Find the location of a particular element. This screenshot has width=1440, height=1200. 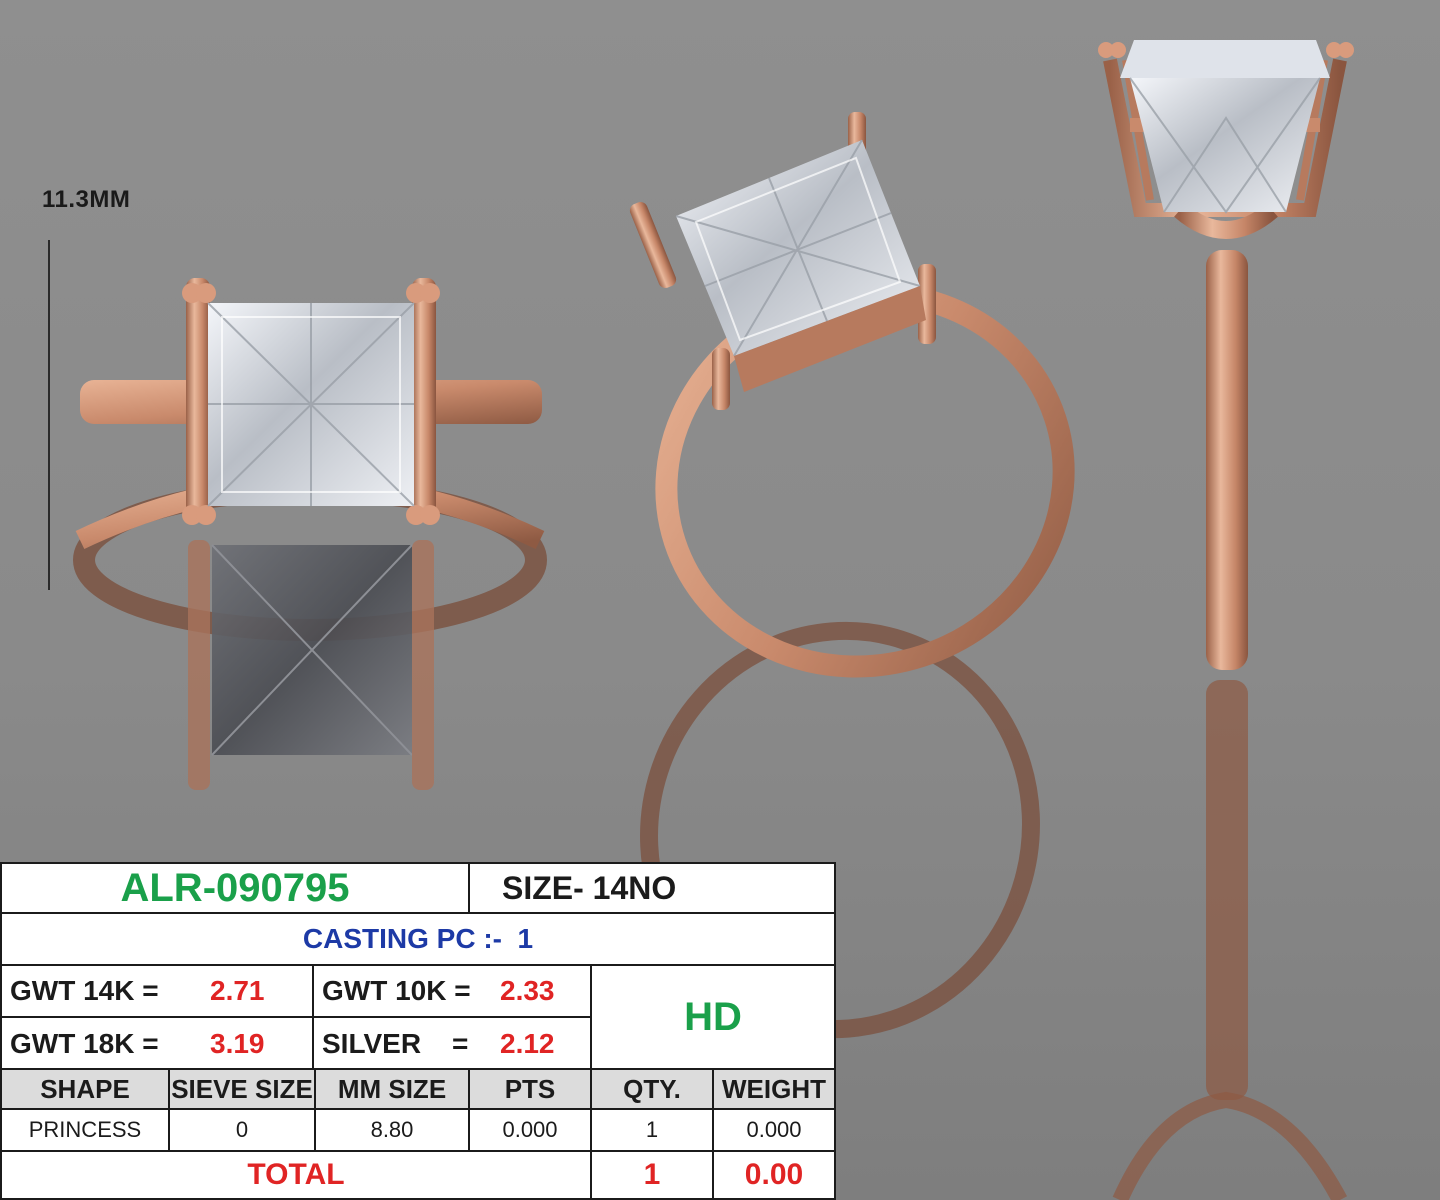

silver-value: 2.12 is located at coordinates (527, 1043).